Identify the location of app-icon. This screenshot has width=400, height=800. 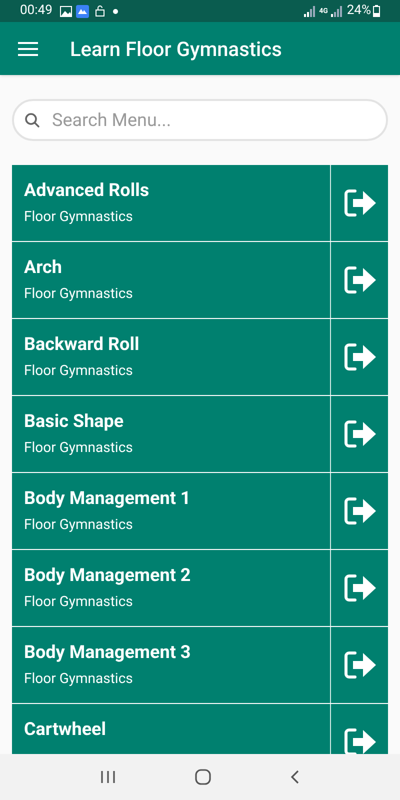
(83, 11).